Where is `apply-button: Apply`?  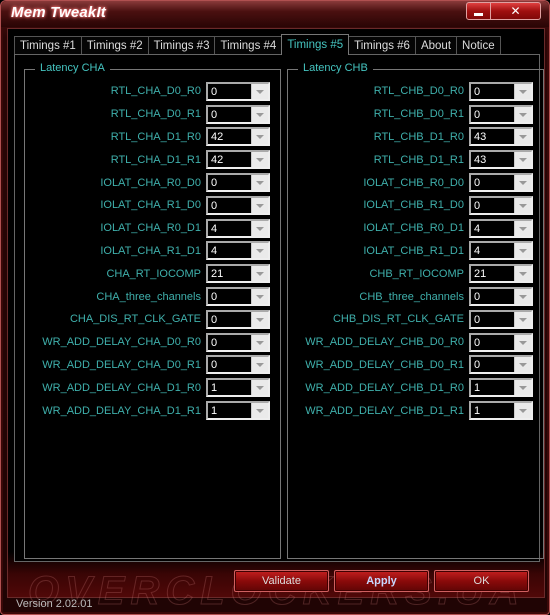 apply-button: Apply is located at coordinates (381, 581).